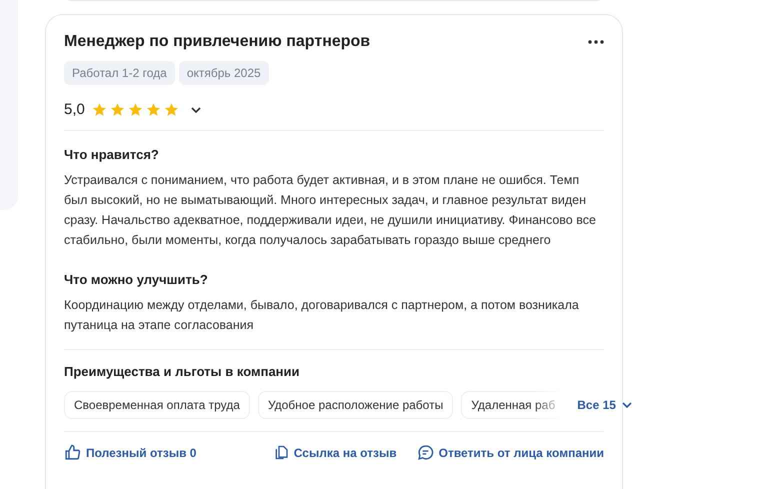 The width and height of the screenshot is (768, 489). Describe the element at coordinates (356, 405) in the screenshot. I see `benefit-tag: Удобное расположение работы` at that location.